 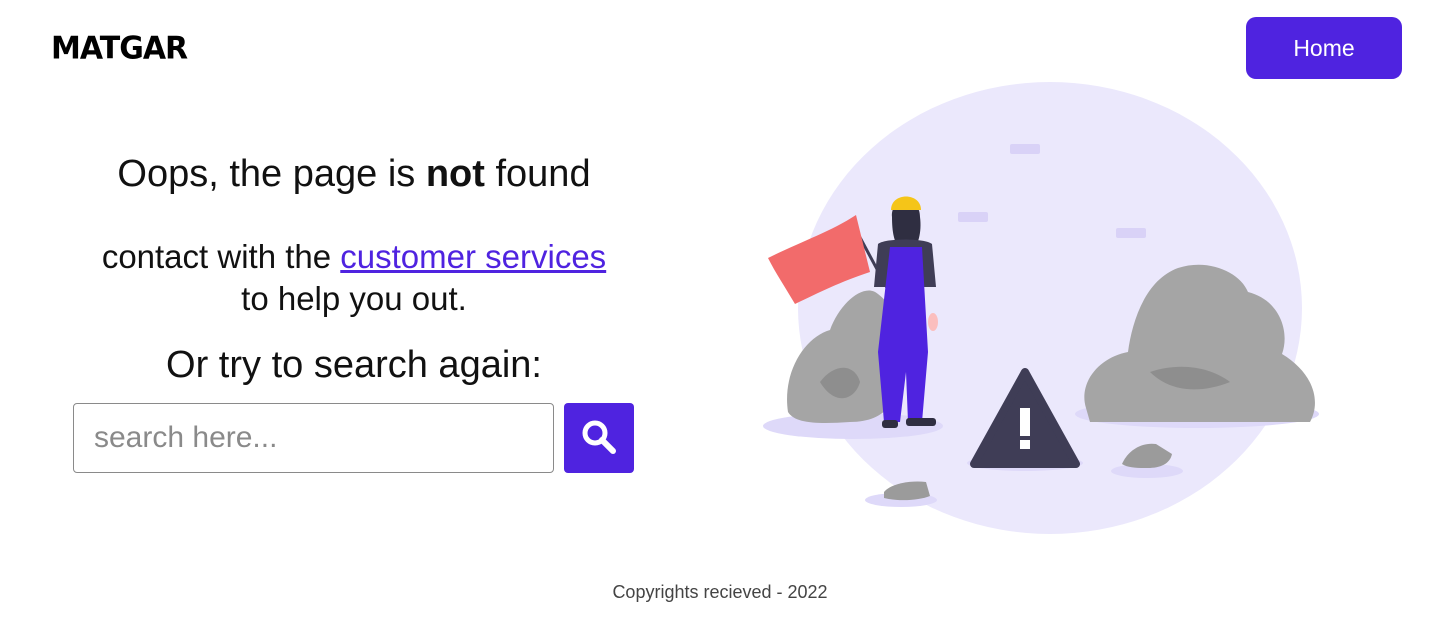 What do you see at coordinates (313, 438) in the screenshot?
I see `search-input` at bounding box center [313, 438].